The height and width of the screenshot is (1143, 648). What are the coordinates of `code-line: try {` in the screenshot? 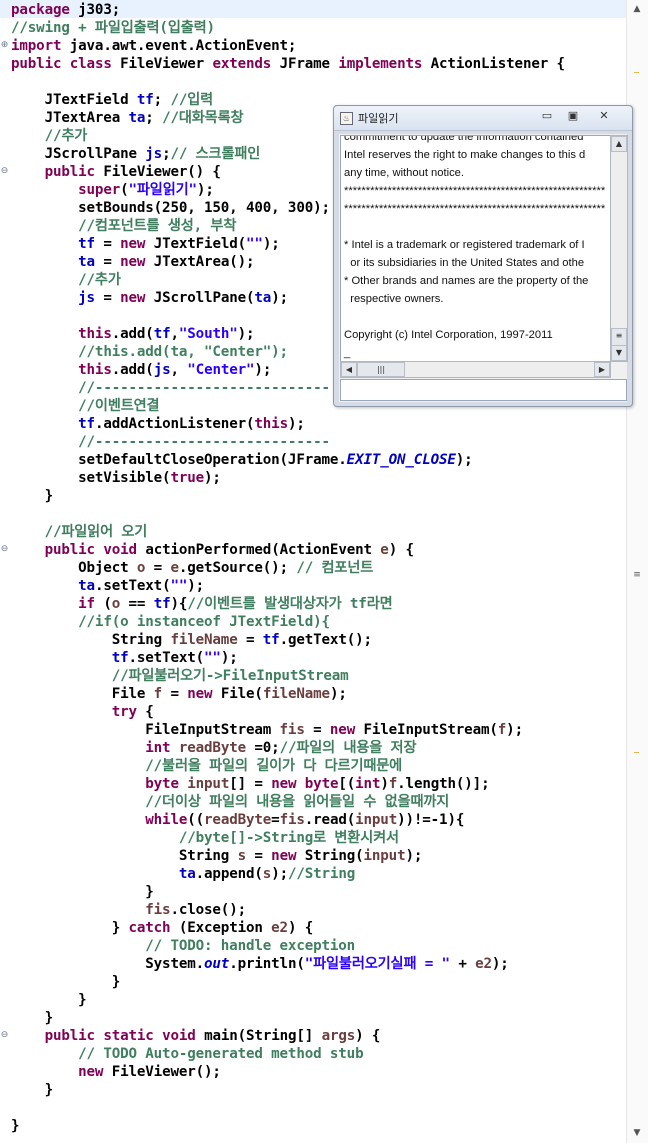 It's located at (82, 712).